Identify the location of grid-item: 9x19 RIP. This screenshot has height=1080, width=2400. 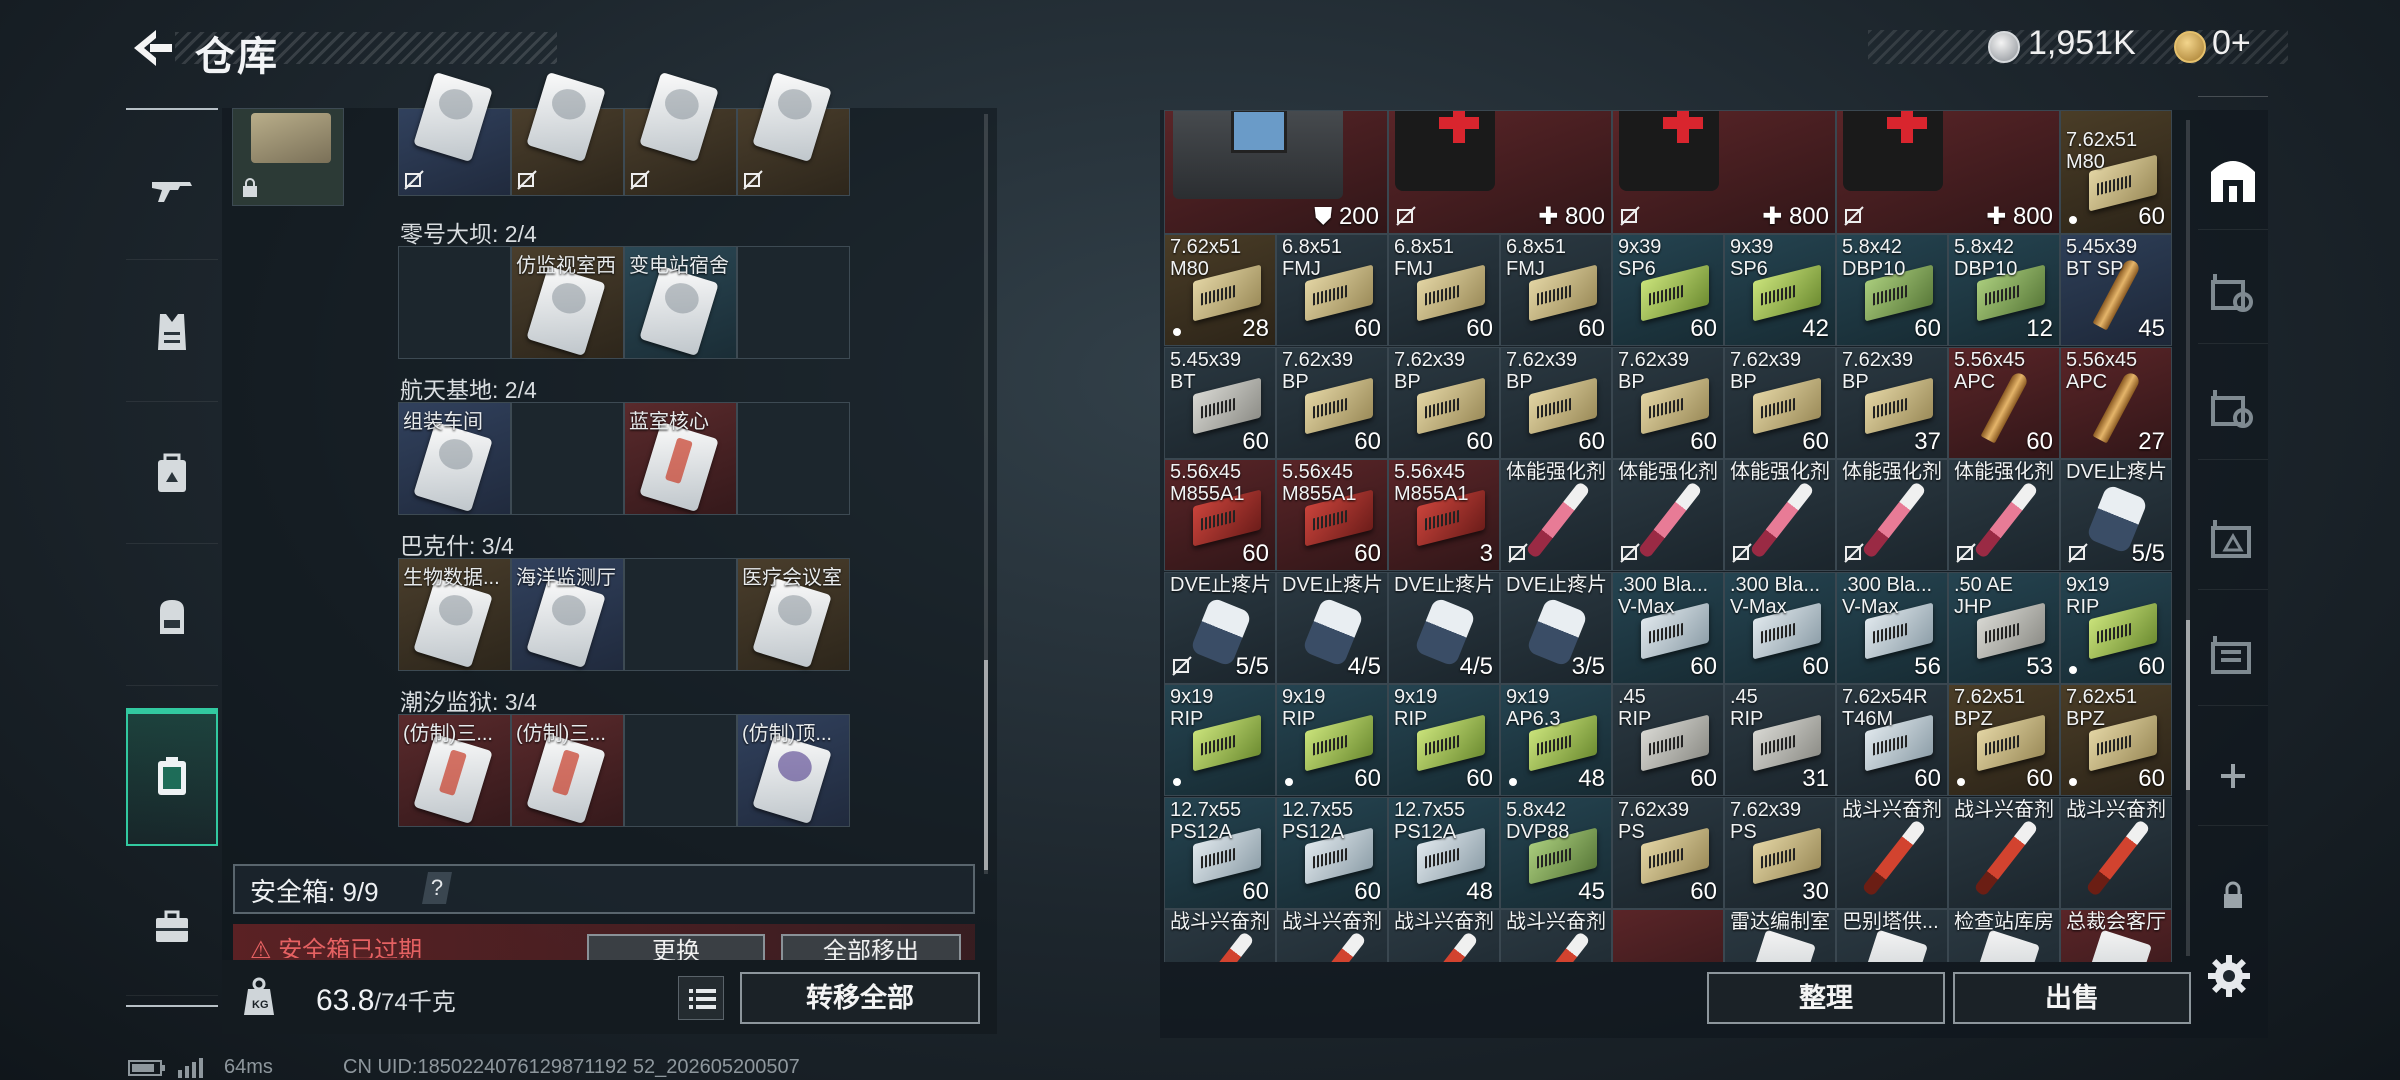
(1220, 740).